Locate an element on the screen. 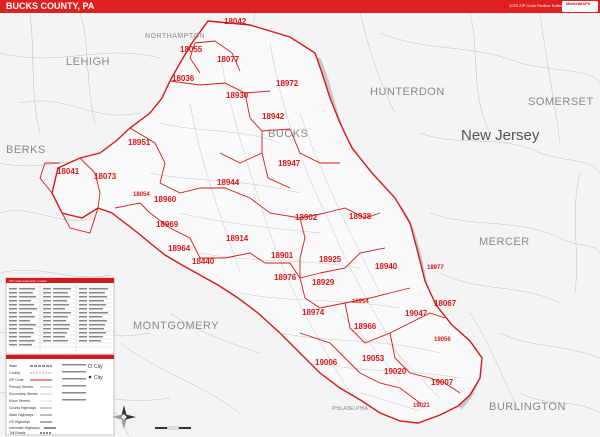  zip-label: 18440 is located at coordinates (203, 261).